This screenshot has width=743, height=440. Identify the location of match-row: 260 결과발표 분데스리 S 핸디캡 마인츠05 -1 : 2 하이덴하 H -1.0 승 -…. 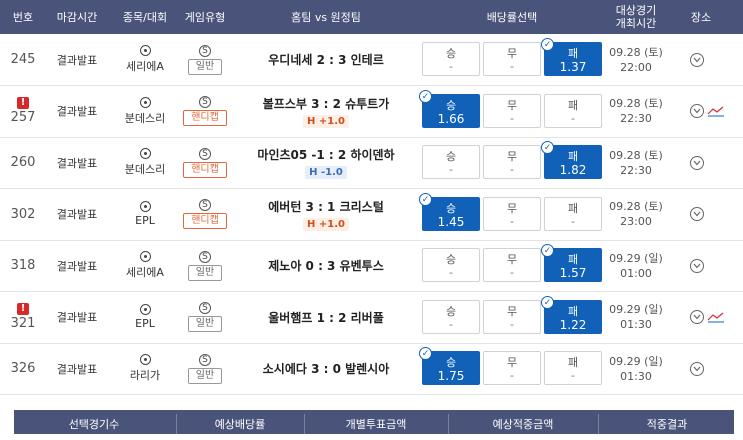
(371, 163).